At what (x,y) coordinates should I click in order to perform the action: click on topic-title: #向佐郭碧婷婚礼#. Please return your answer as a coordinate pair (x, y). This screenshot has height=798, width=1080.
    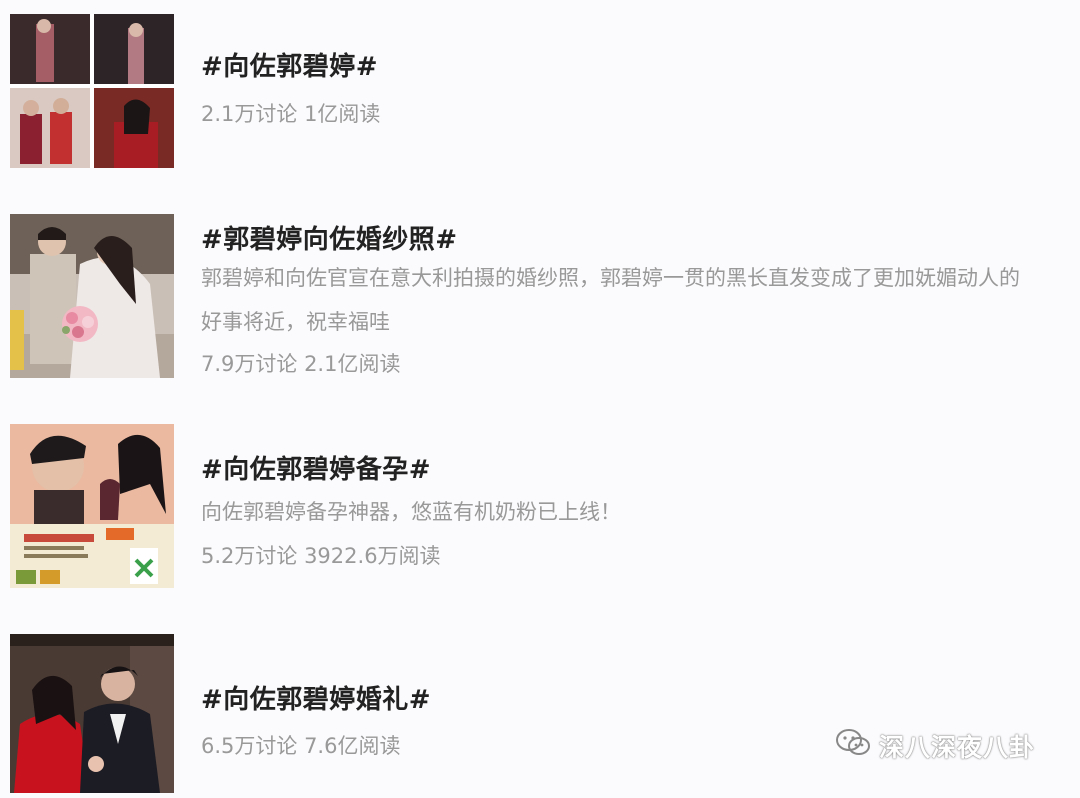
    Looking at the image, I should click on (316, 697).